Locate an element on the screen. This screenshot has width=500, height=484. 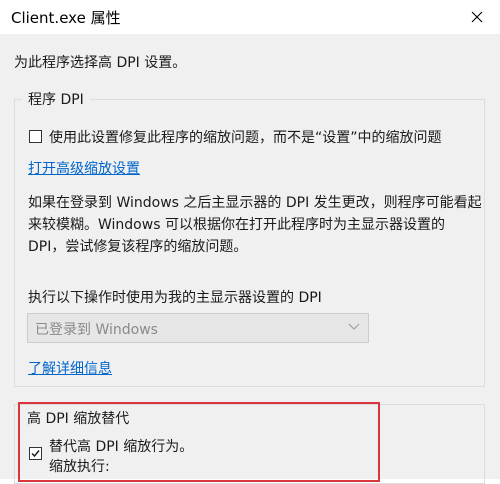
dropdown-selected-value: 已登录到 Windows is located at coordinates (96, 330).